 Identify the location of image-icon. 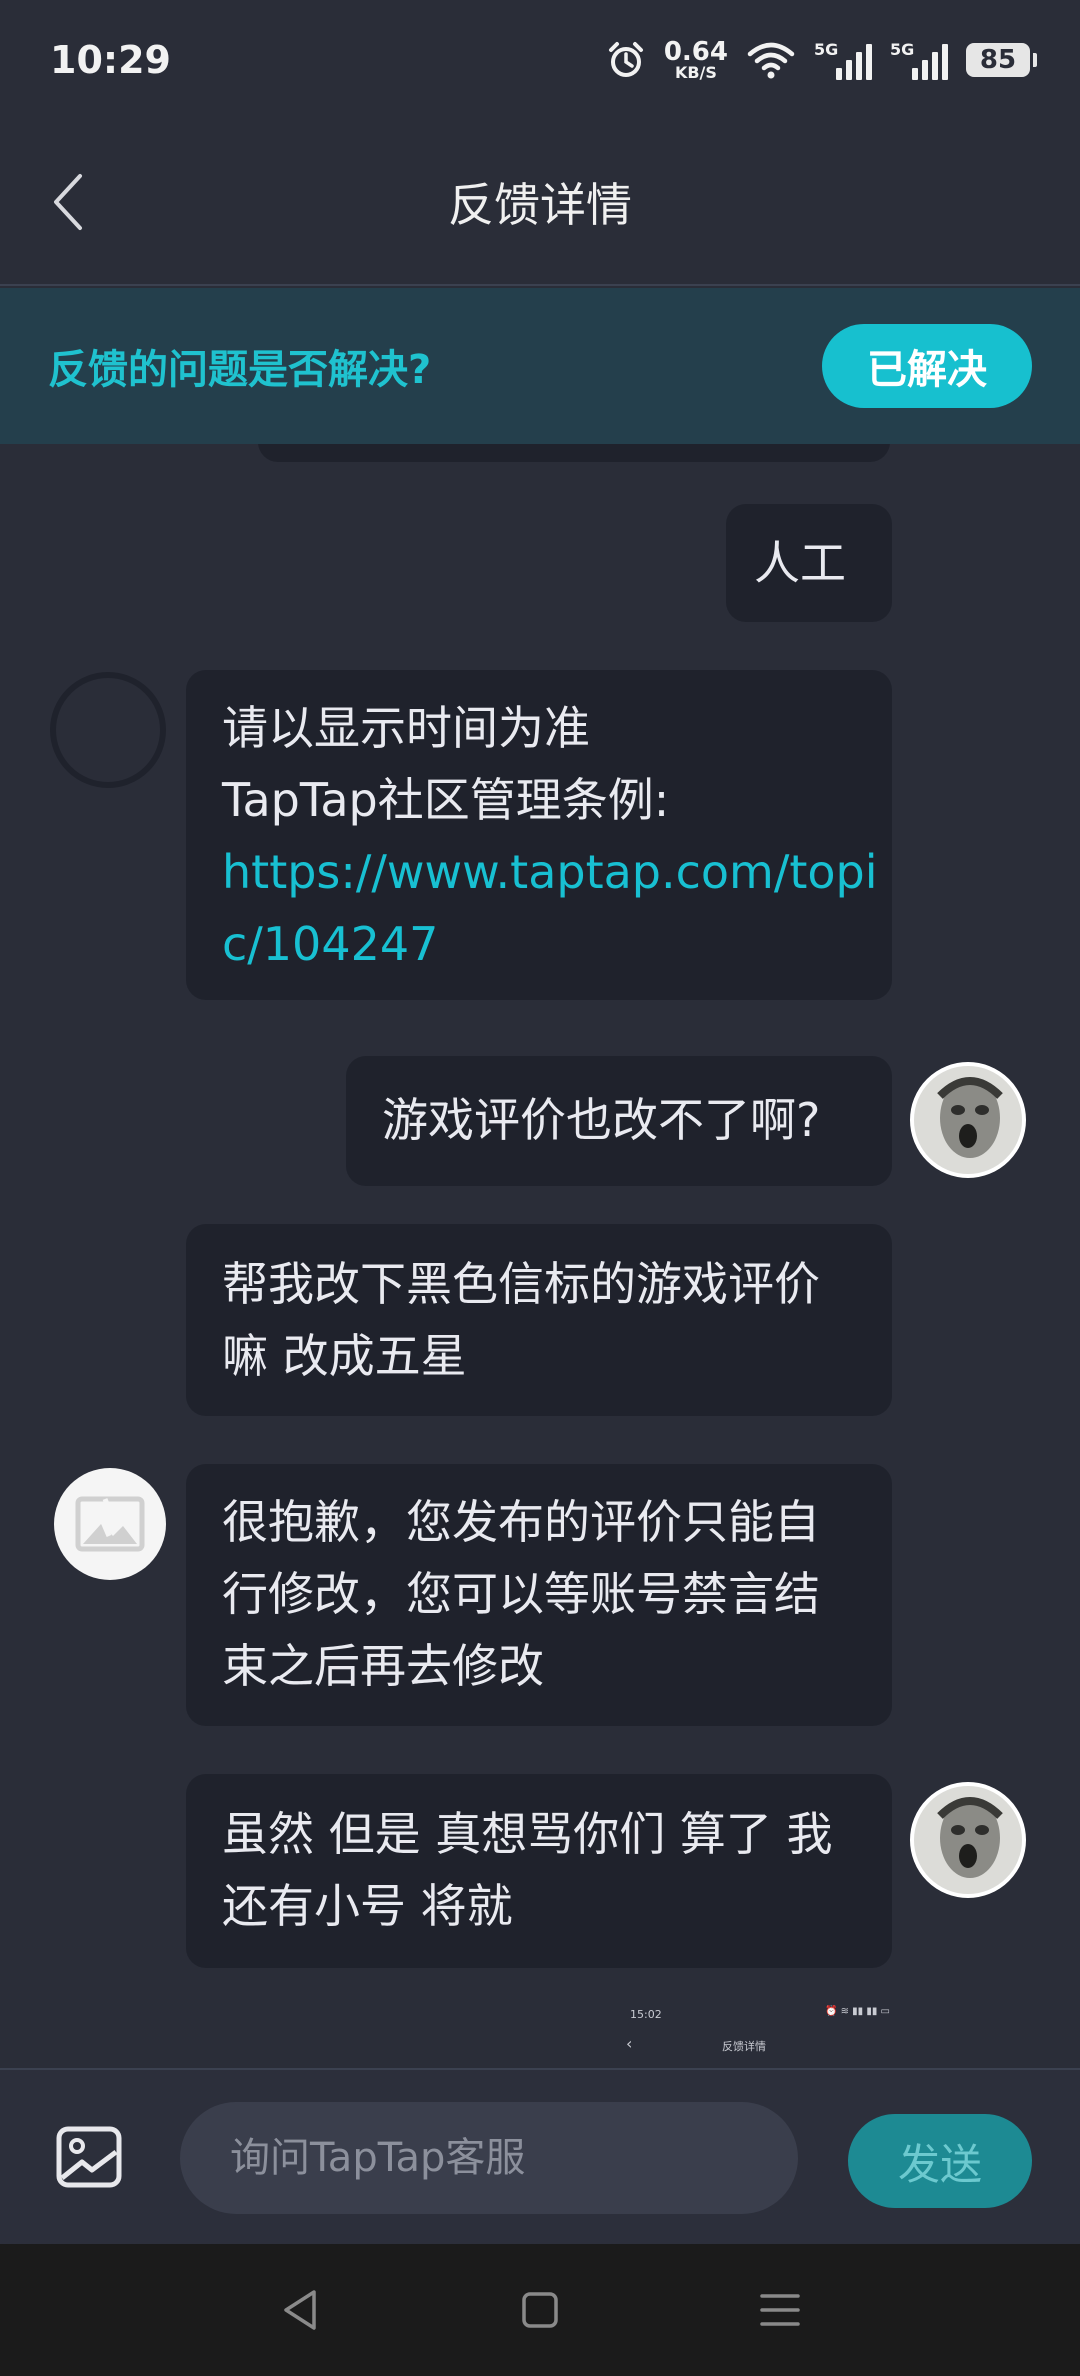
(89, 2157).